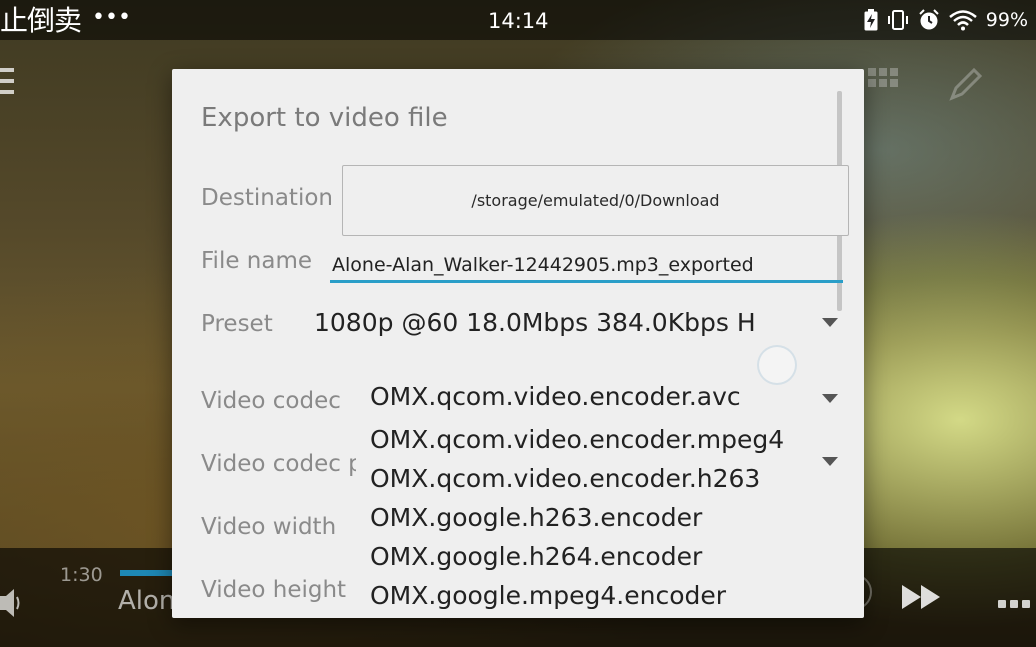  I want to click on video-width-label: Video width, so click(269, 527).